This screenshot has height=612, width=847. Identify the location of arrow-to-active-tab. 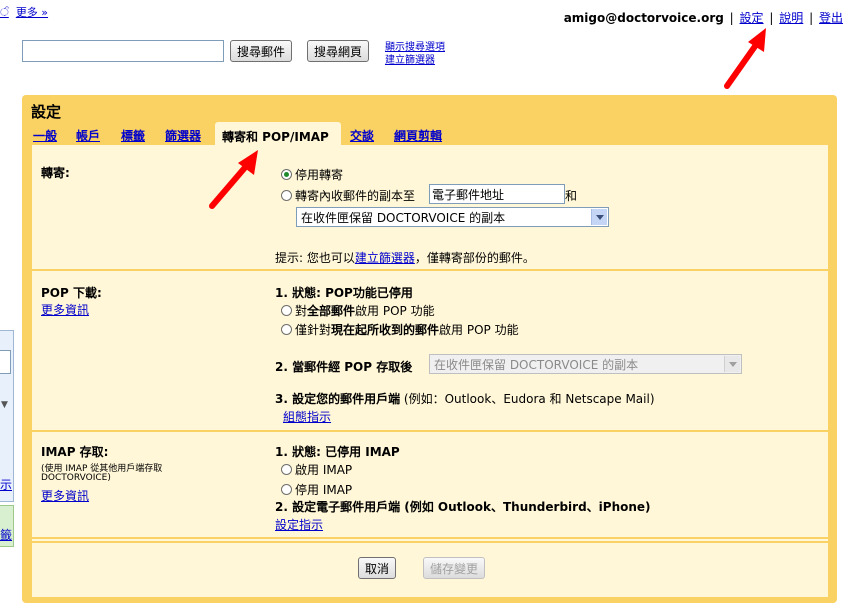
(233, 179).